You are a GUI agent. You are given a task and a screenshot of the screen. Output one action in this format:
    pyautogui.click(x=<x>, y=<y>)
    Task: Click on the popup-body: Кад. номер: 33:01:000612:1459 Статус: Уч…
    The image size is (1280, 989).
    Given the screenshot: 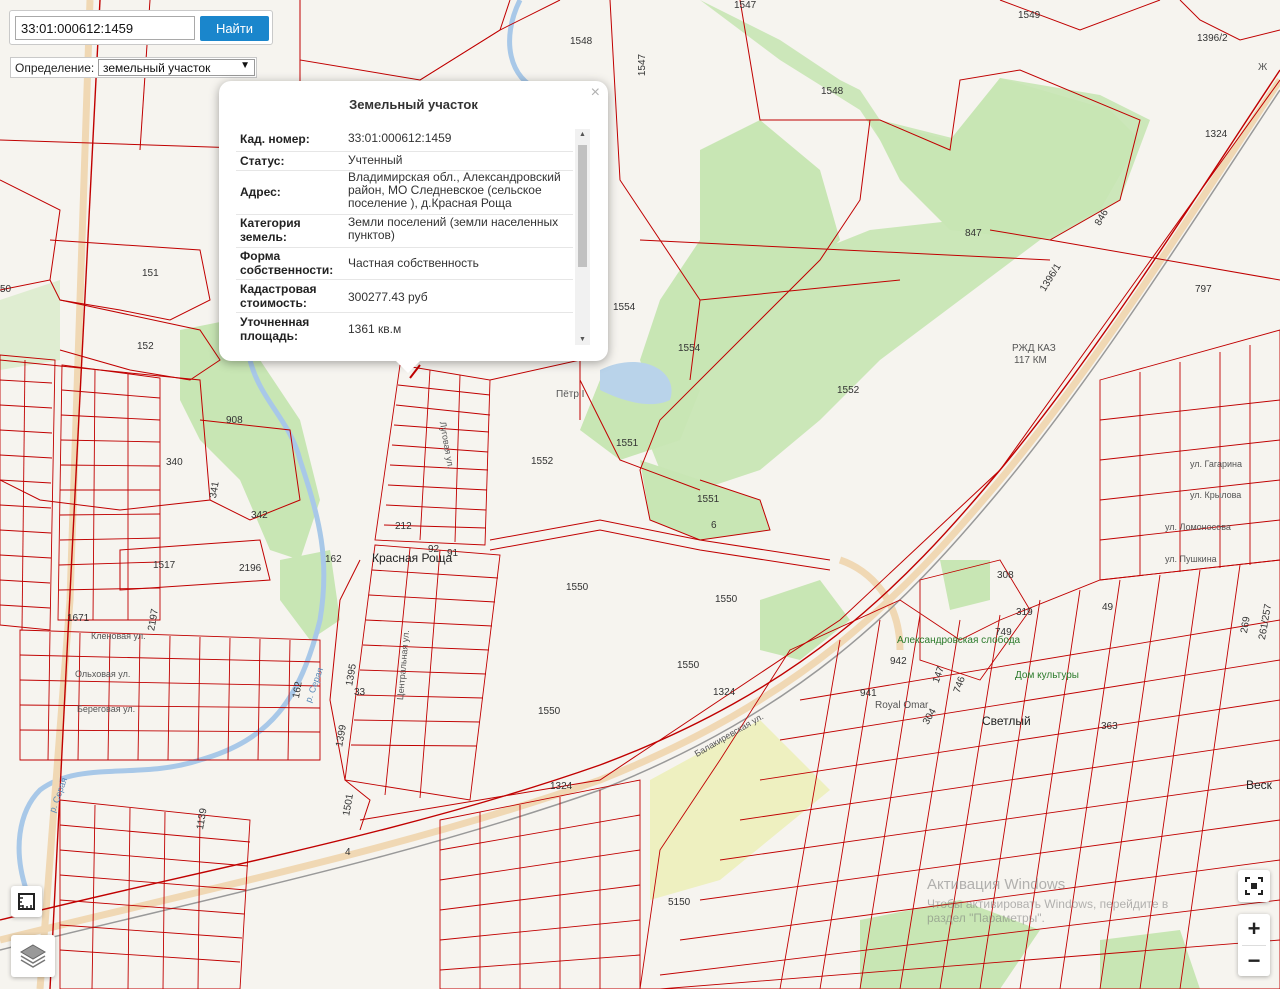 What is the action you would take?
    pyautogui.click(x=413, y=237)
    